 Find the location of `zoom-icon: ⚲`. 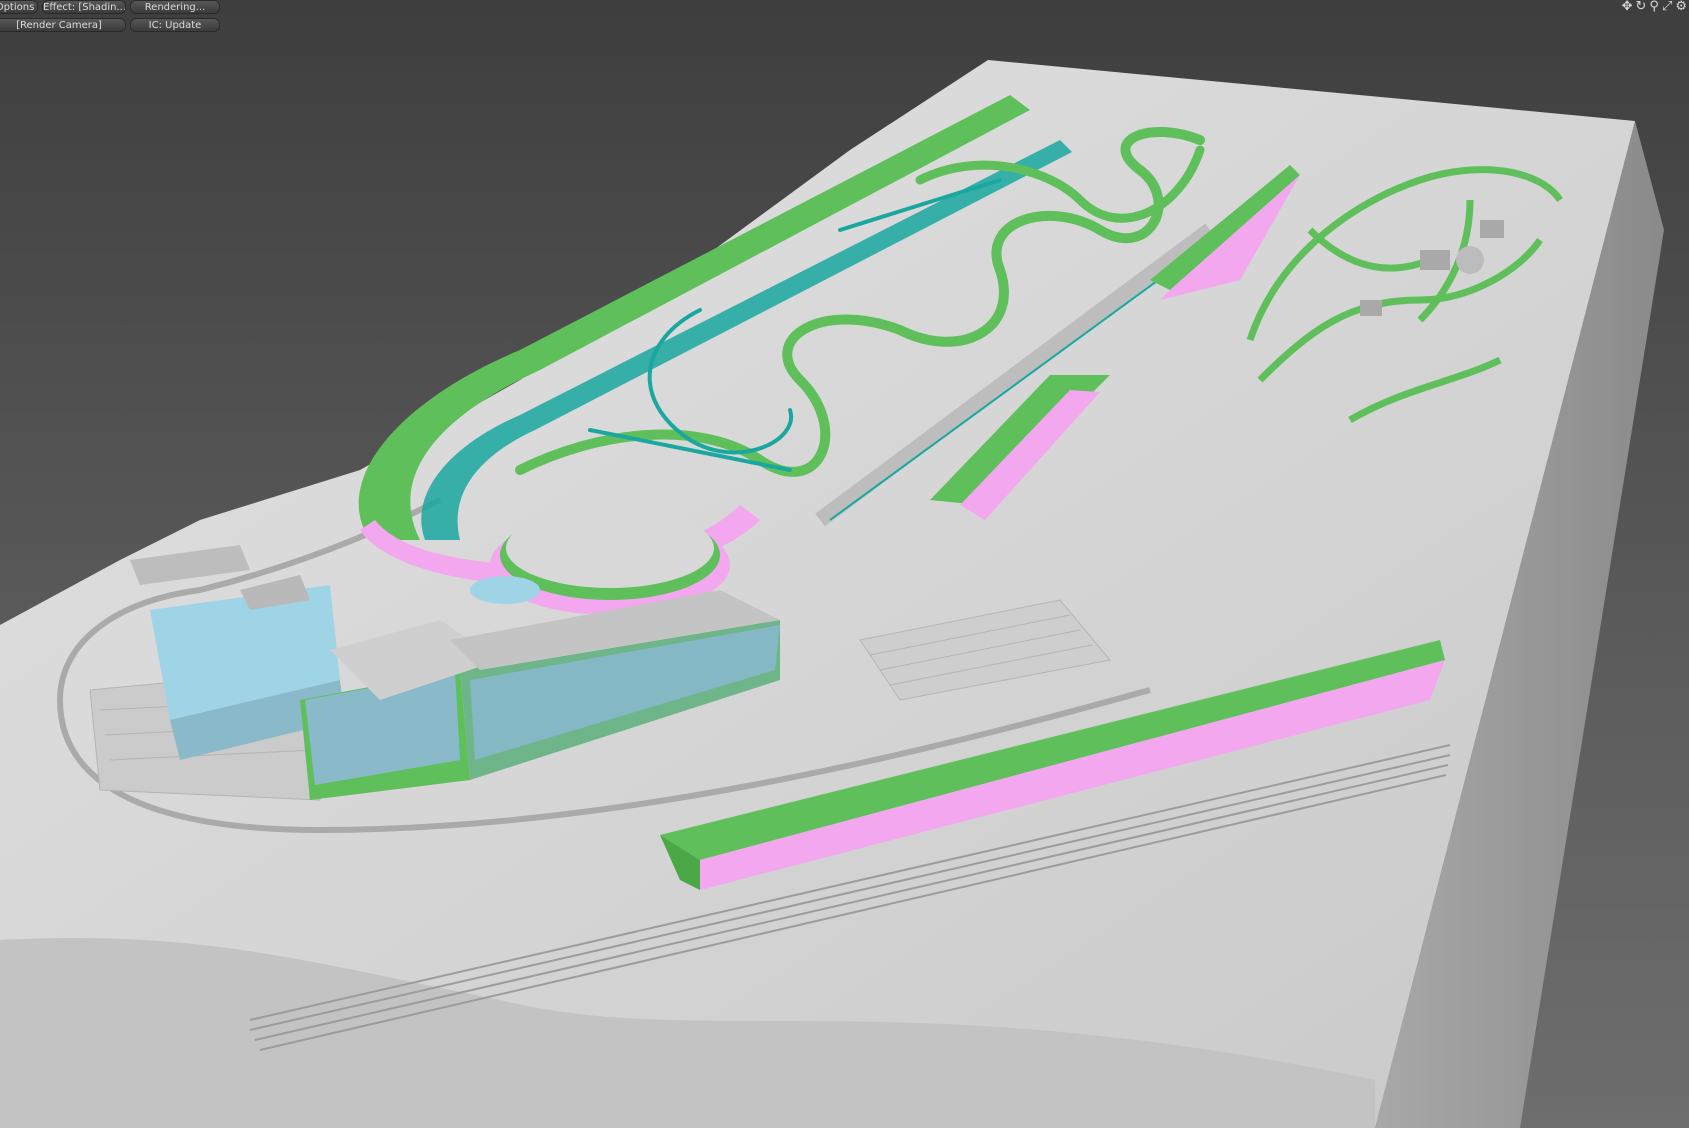

zoom-icon: ⚲ is located at coordinates (1654, 7).